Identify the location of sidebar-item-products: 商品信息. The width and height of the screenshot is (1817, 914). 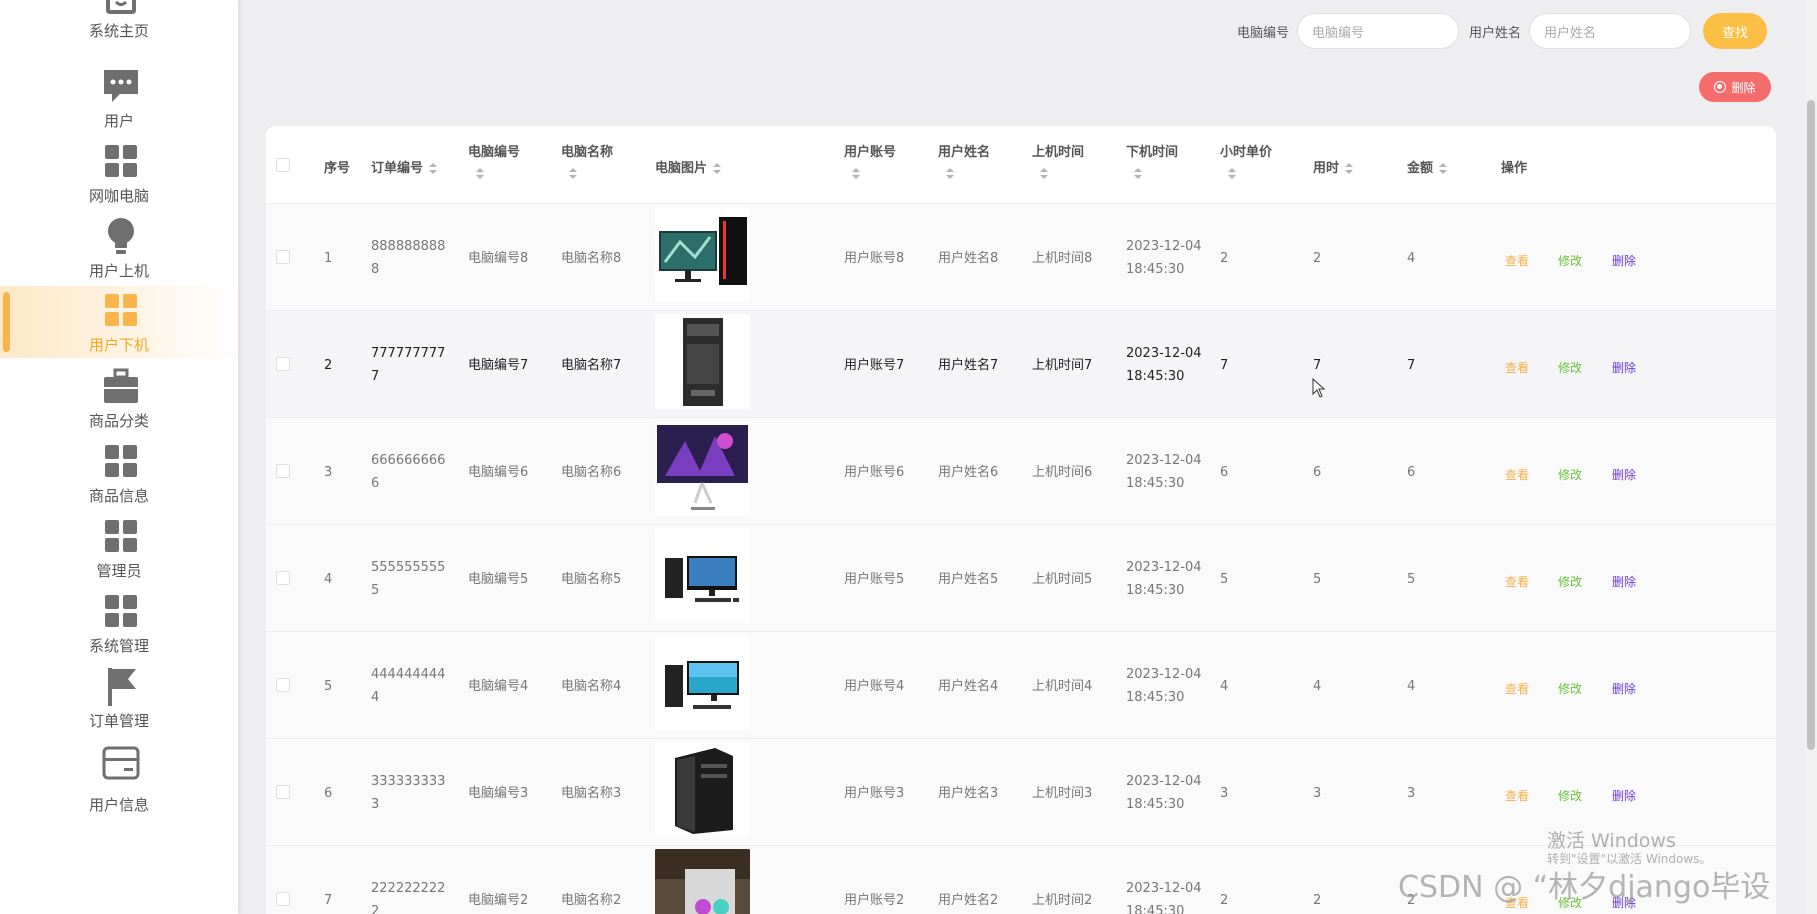
(119, 477).